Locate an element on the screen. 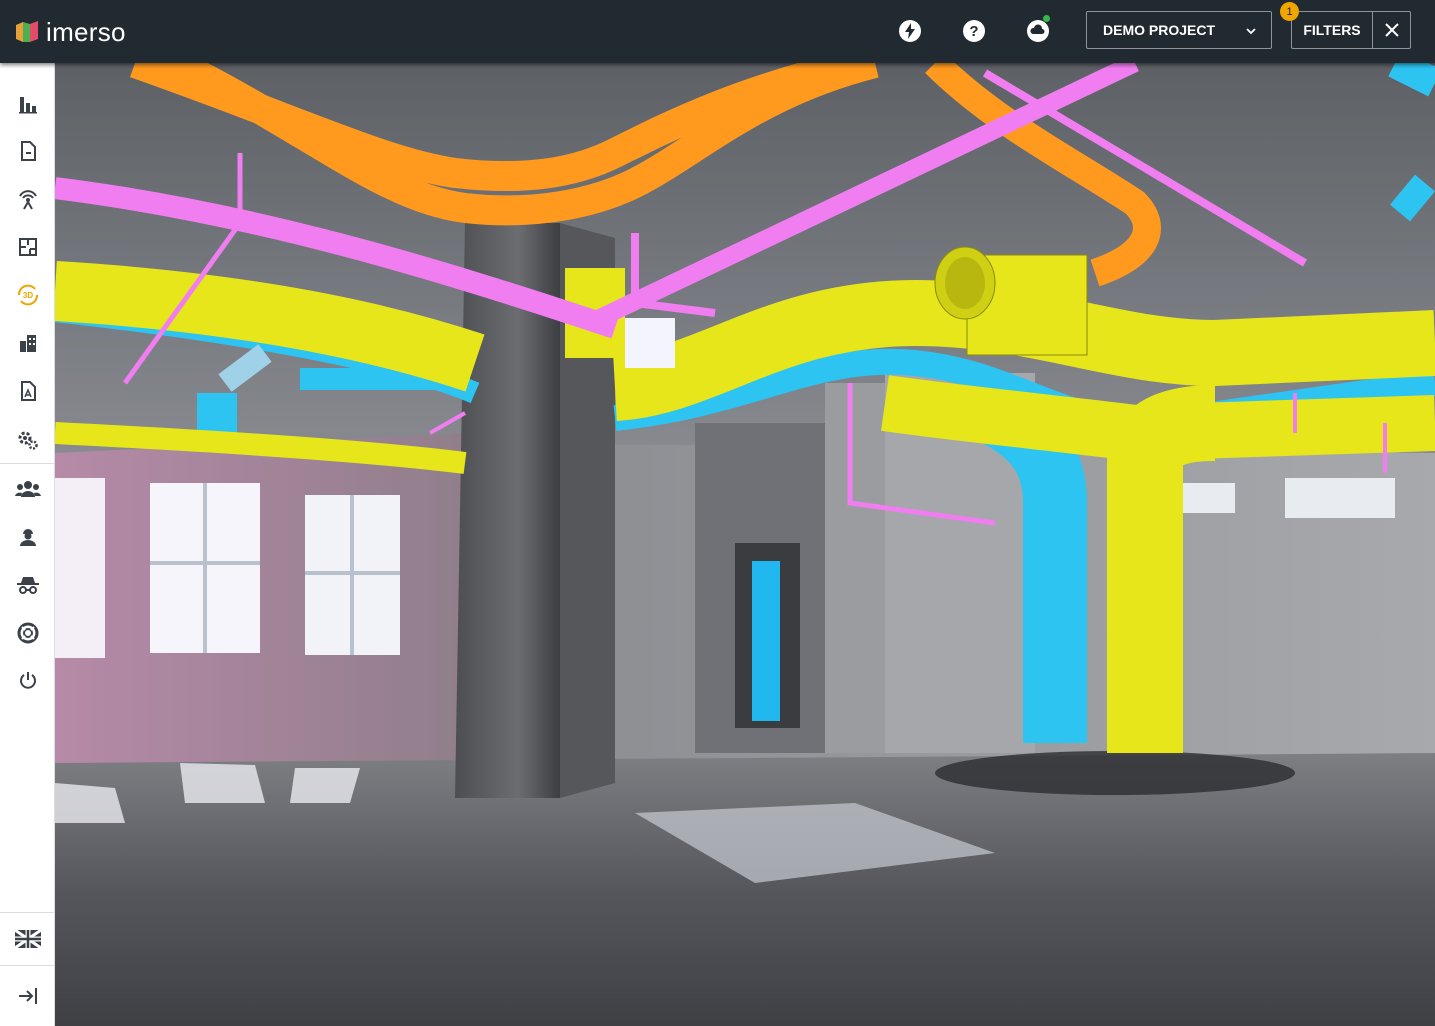 This screenshot has width=1435, height=1026. language-button is located at coordinates (28, 939).